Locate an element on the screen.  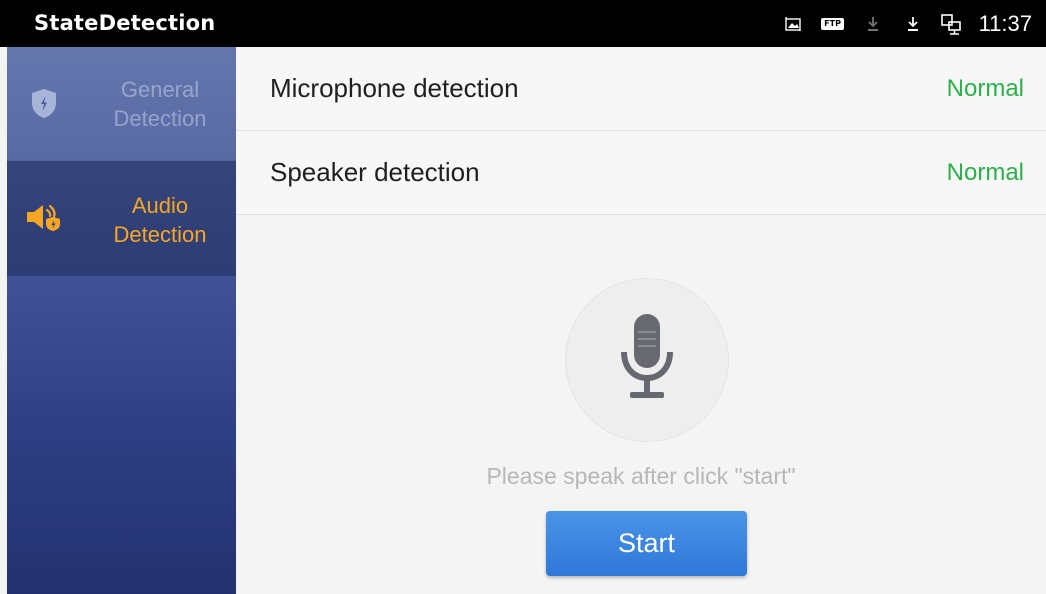
start-button: Start is located at coordinates (646, 543).